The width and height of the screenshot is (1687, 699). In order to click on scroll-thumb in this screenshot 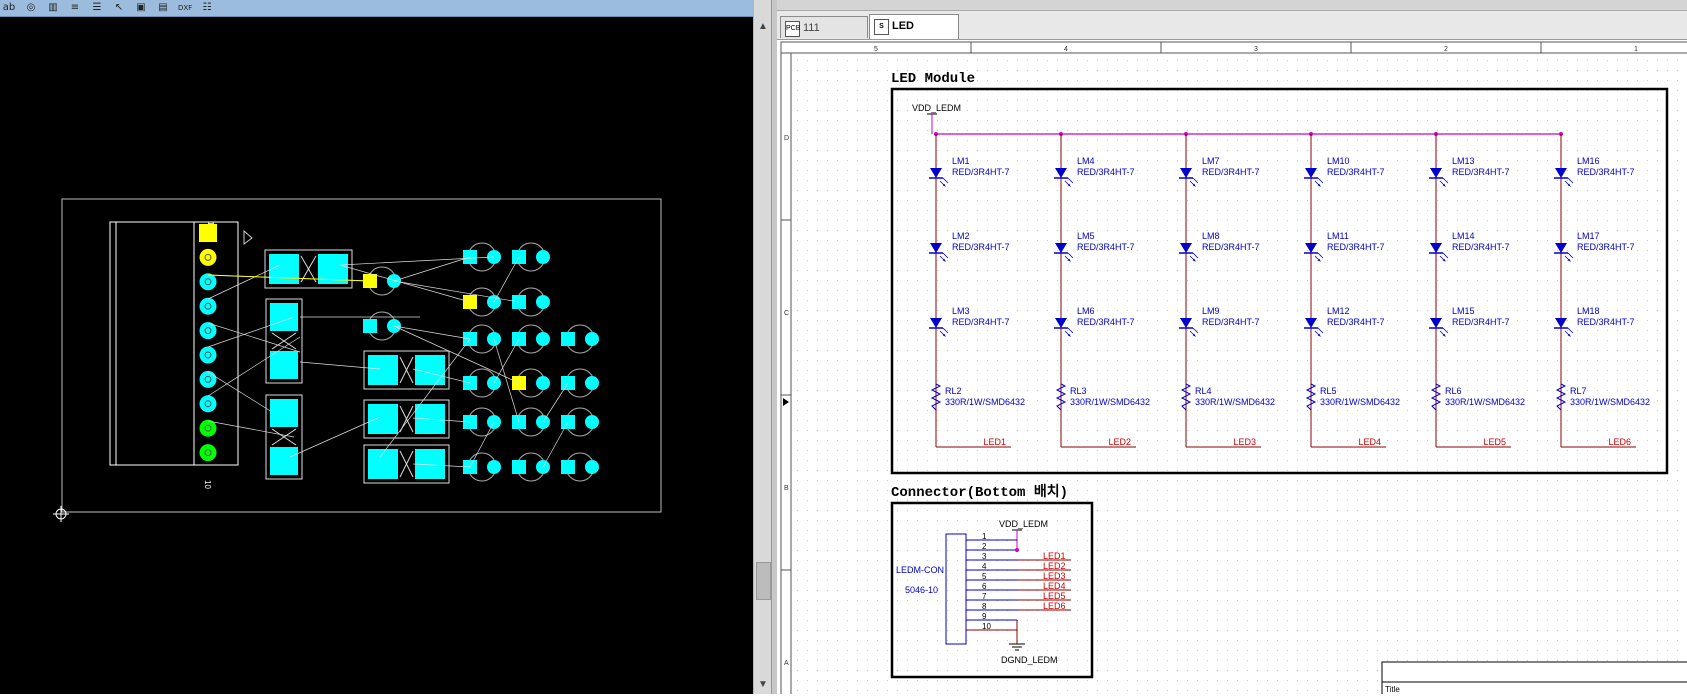, I will do `click(763, 581)`.